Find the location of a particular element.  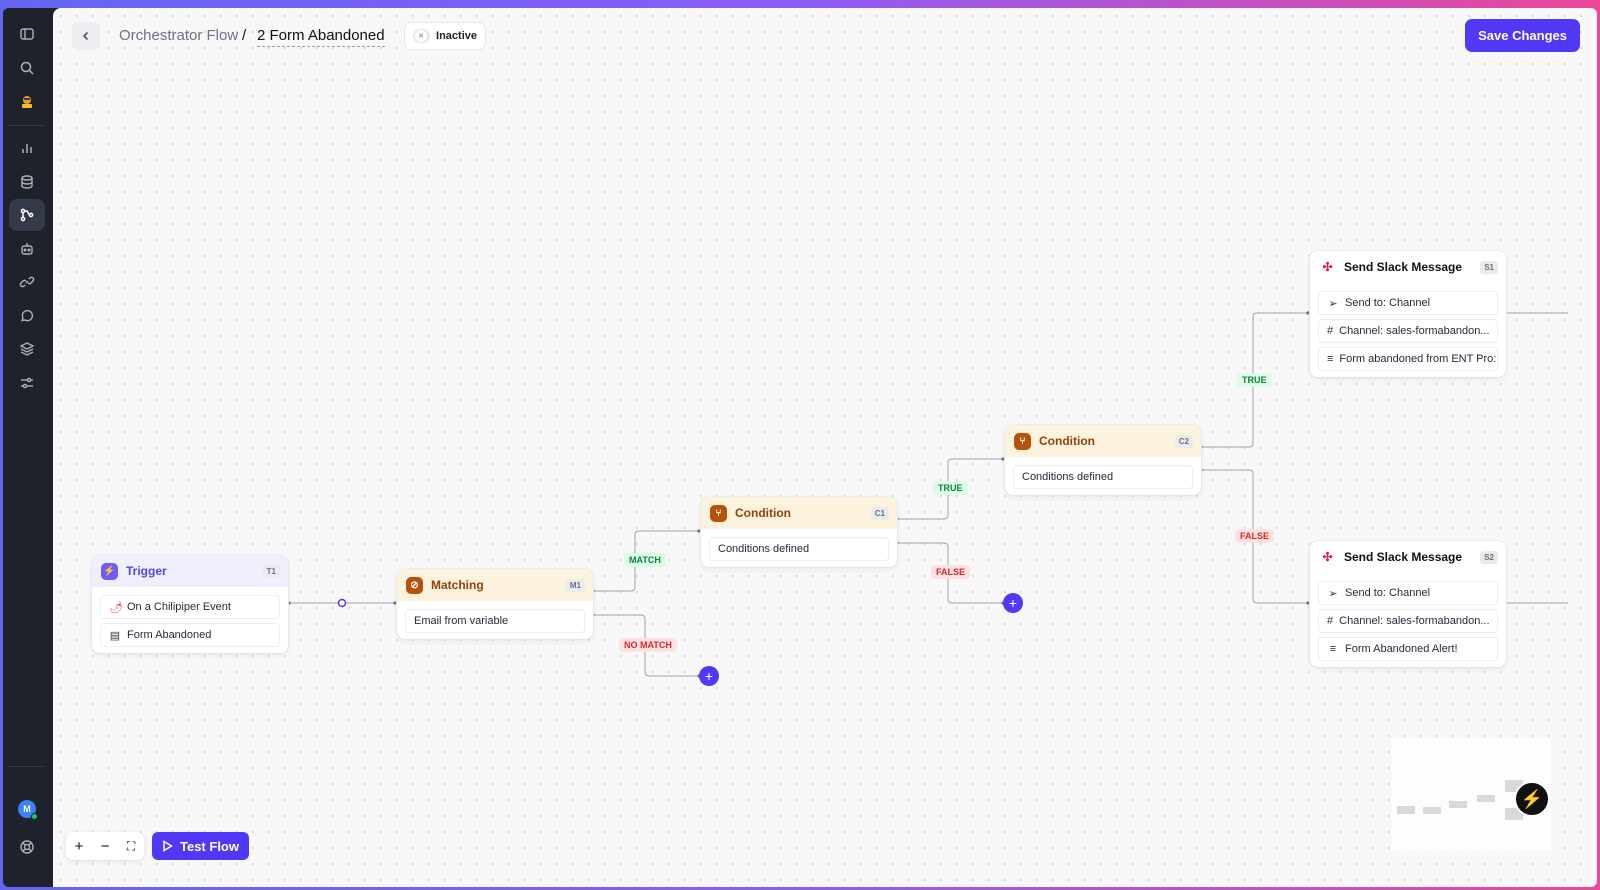

node-title: Matching is located at coordinates (457, 585).